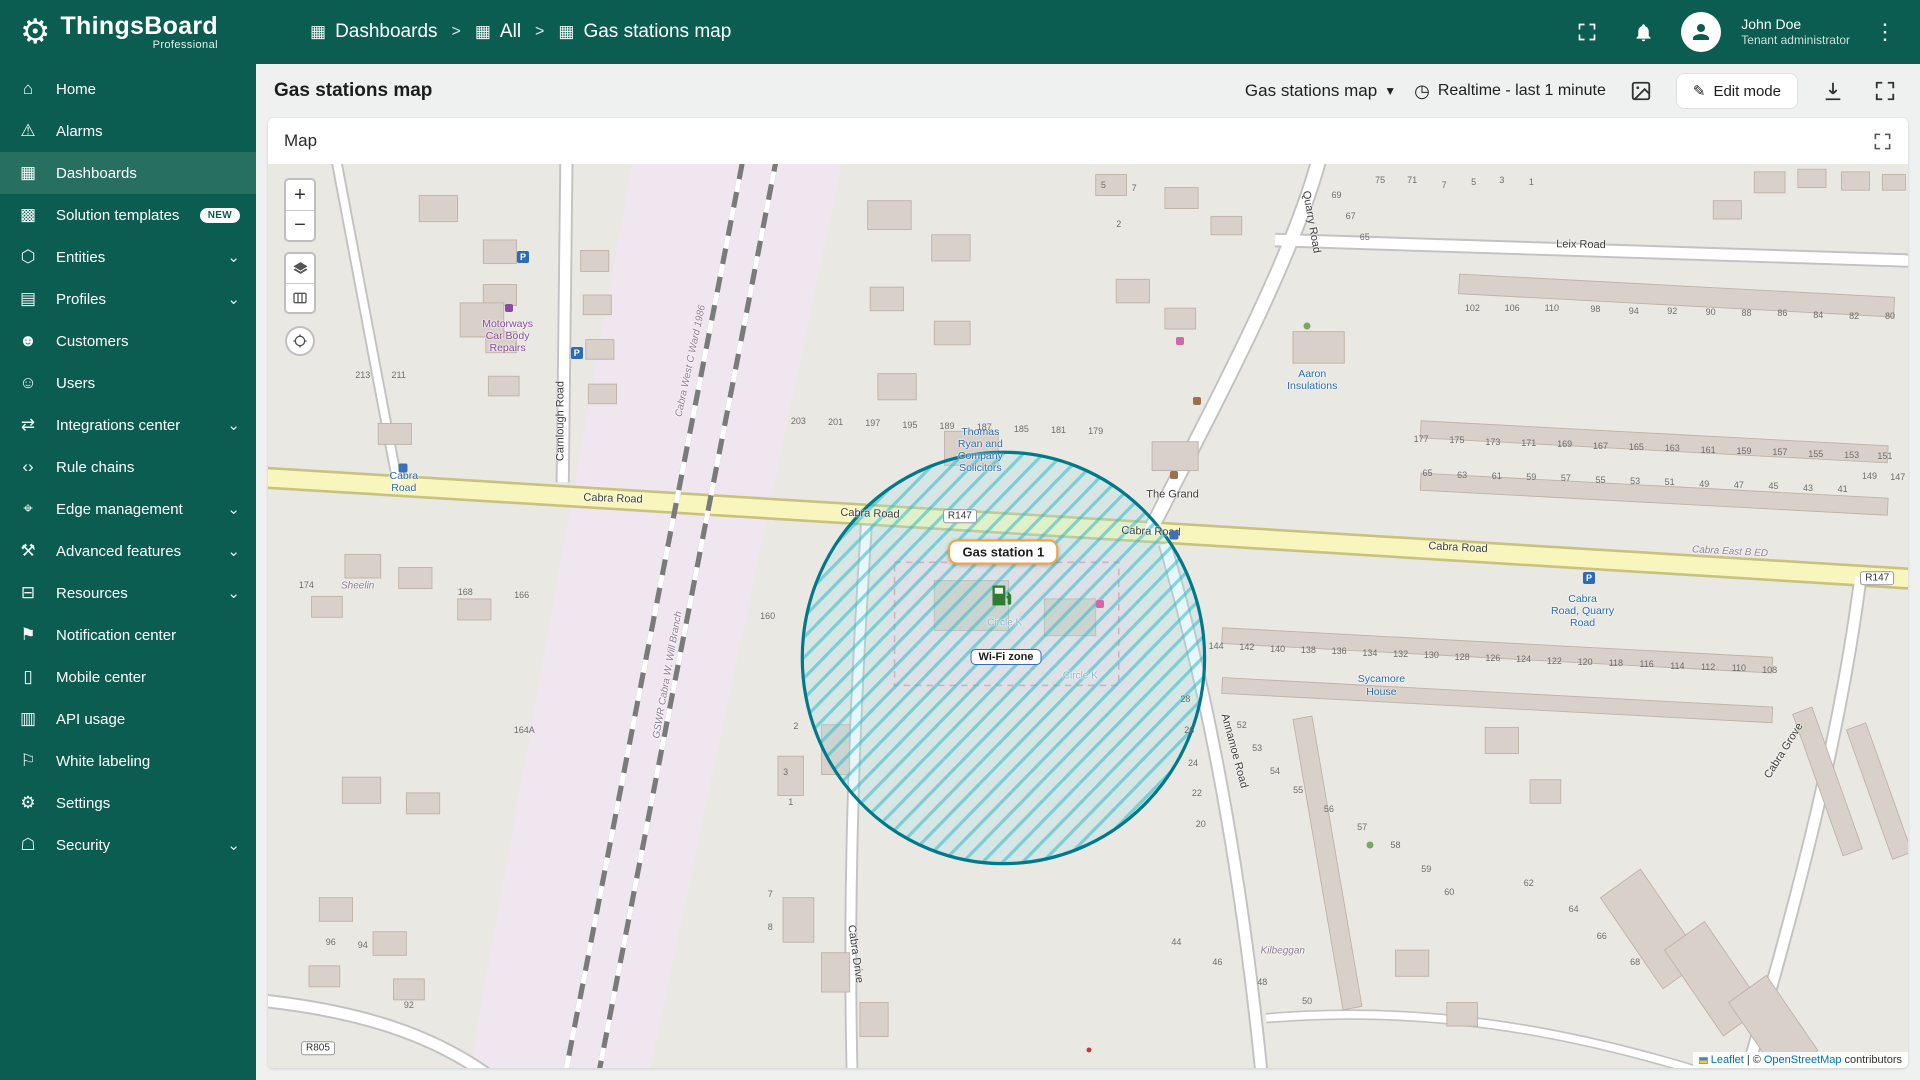 Image resolution: width=1920 pixels, height=1080 pixels. Describe the element at coordinates (28, 718) in the screenshot. I see `api-usage-icon: ▥` at that location.